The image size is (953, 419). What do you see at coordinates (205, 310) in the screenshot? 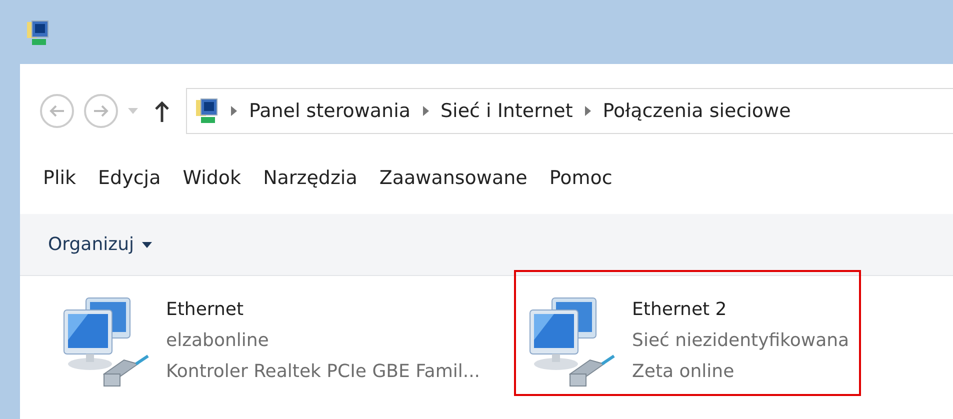
I see `connection-name: Ethernet` at bounding box center [205, 310].